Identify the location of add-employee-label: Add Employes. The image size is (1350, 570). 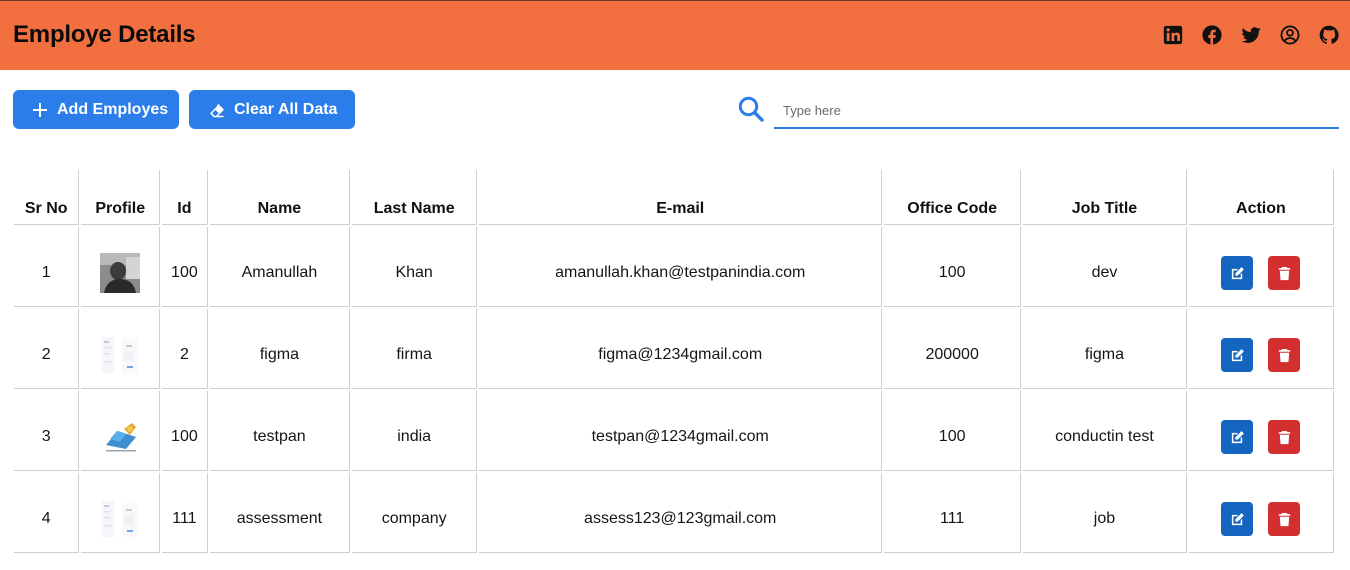
(113, 109).